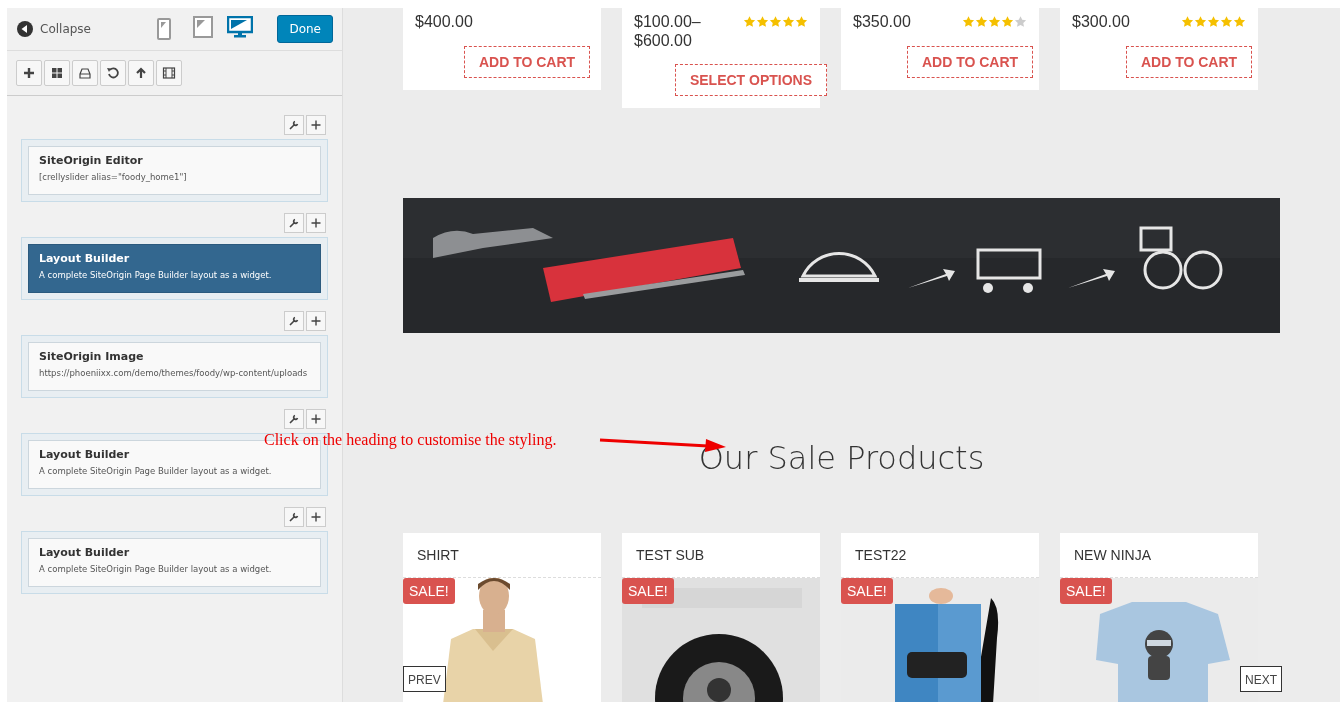 This screenshot has width=1340, height=702. What do you see at coordinates (424, 679) in the screenshot?
I see `prev-button: PREV` at bounding box center [424, 679].